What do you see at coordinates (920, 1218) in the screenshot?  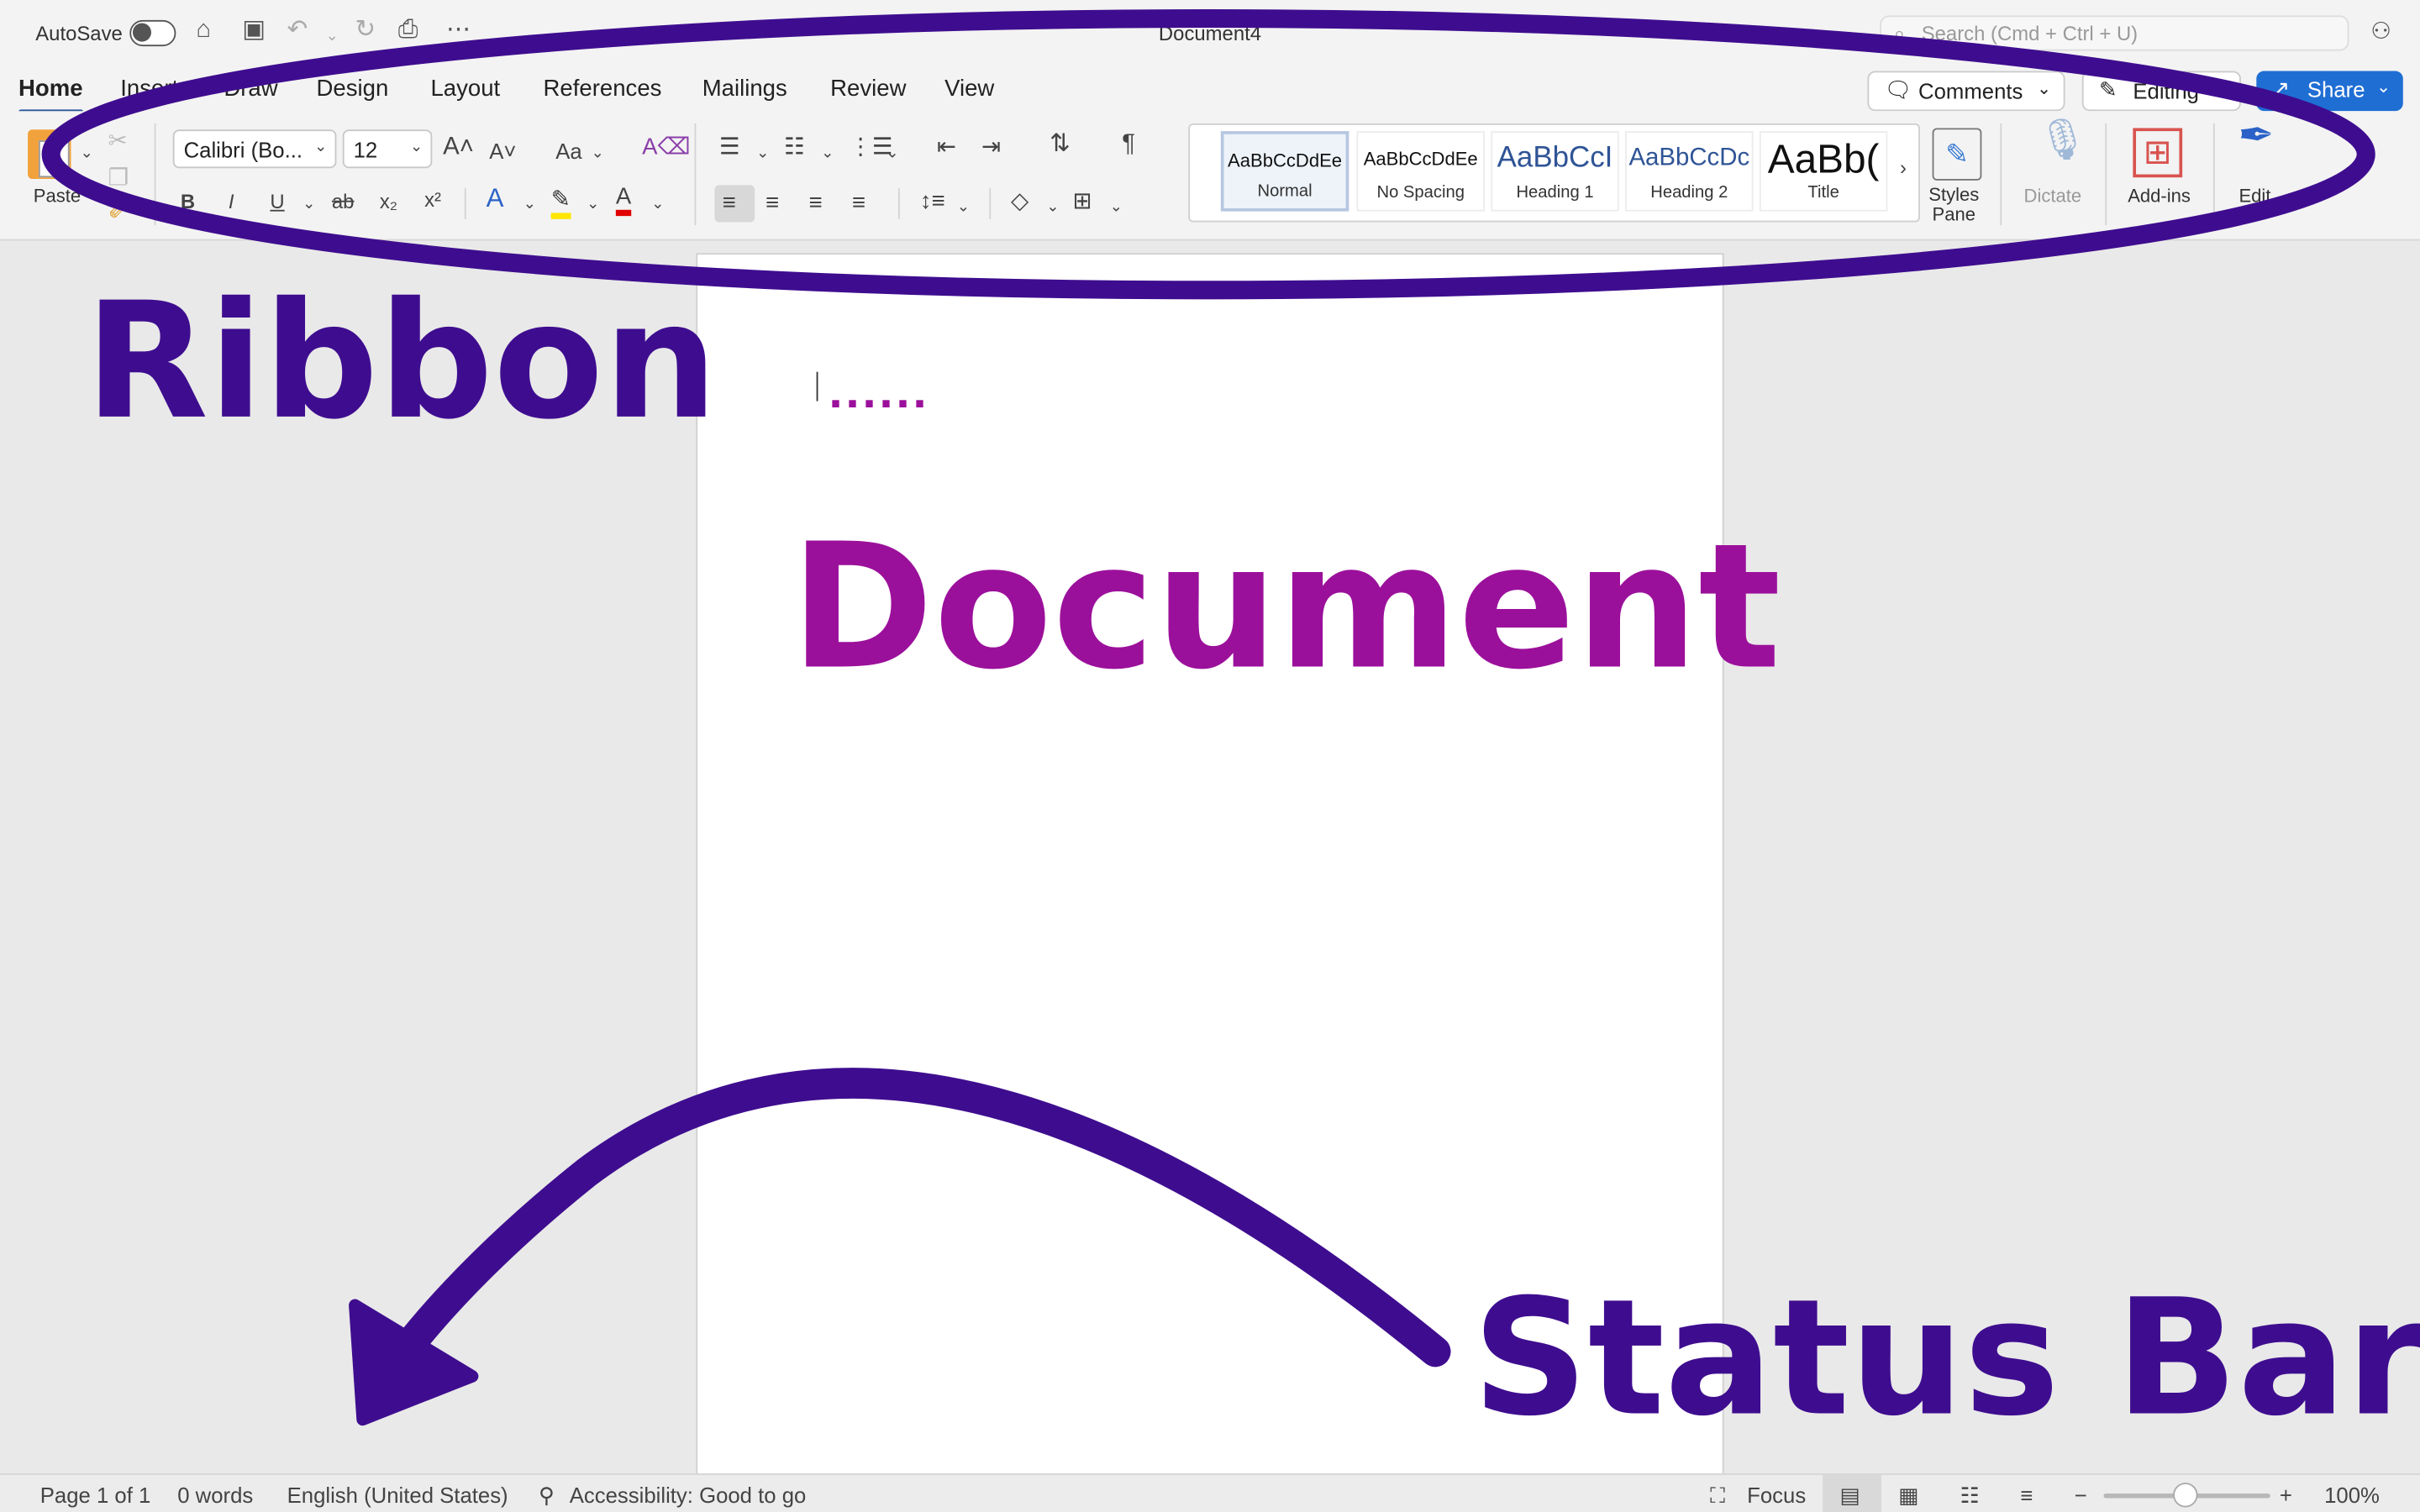 I see `status-bar-arrow-curve` at bounding box center [920, 1218].